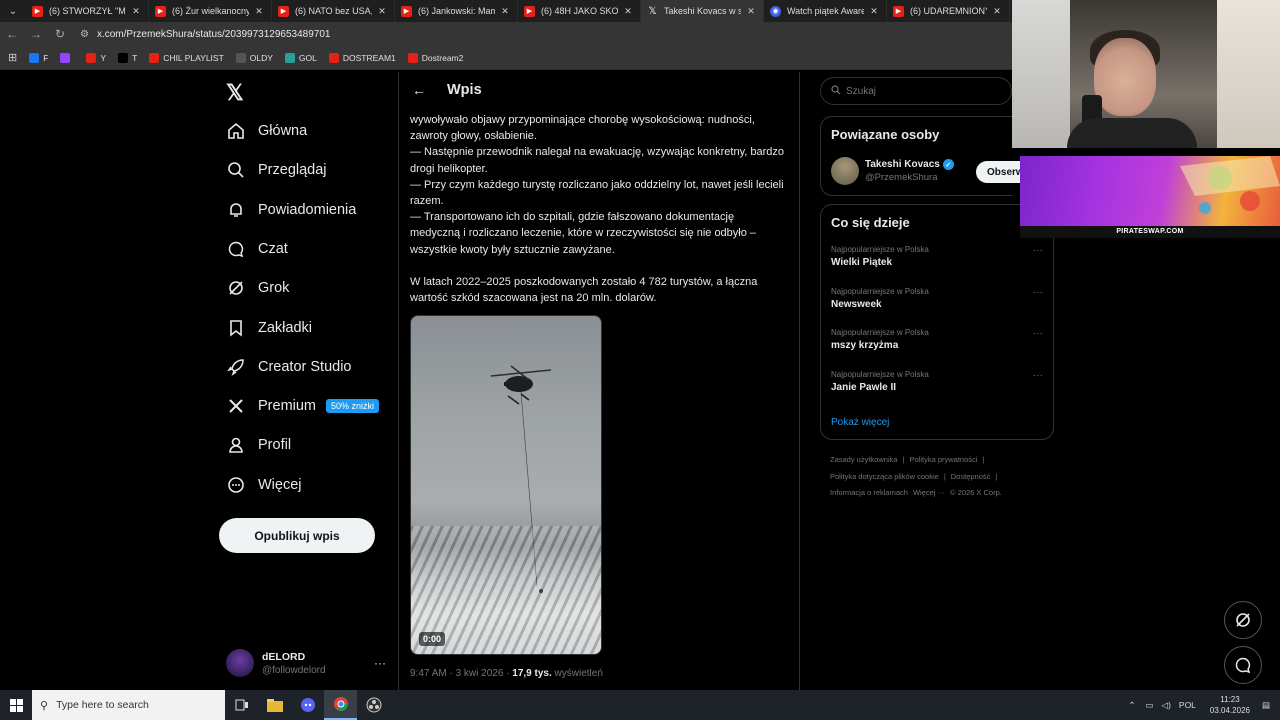  What do you see at coordinates (264, 485) in the screenshot?
I see `nav-item-more-circle: Więcej` at bounding box center [264, 485].